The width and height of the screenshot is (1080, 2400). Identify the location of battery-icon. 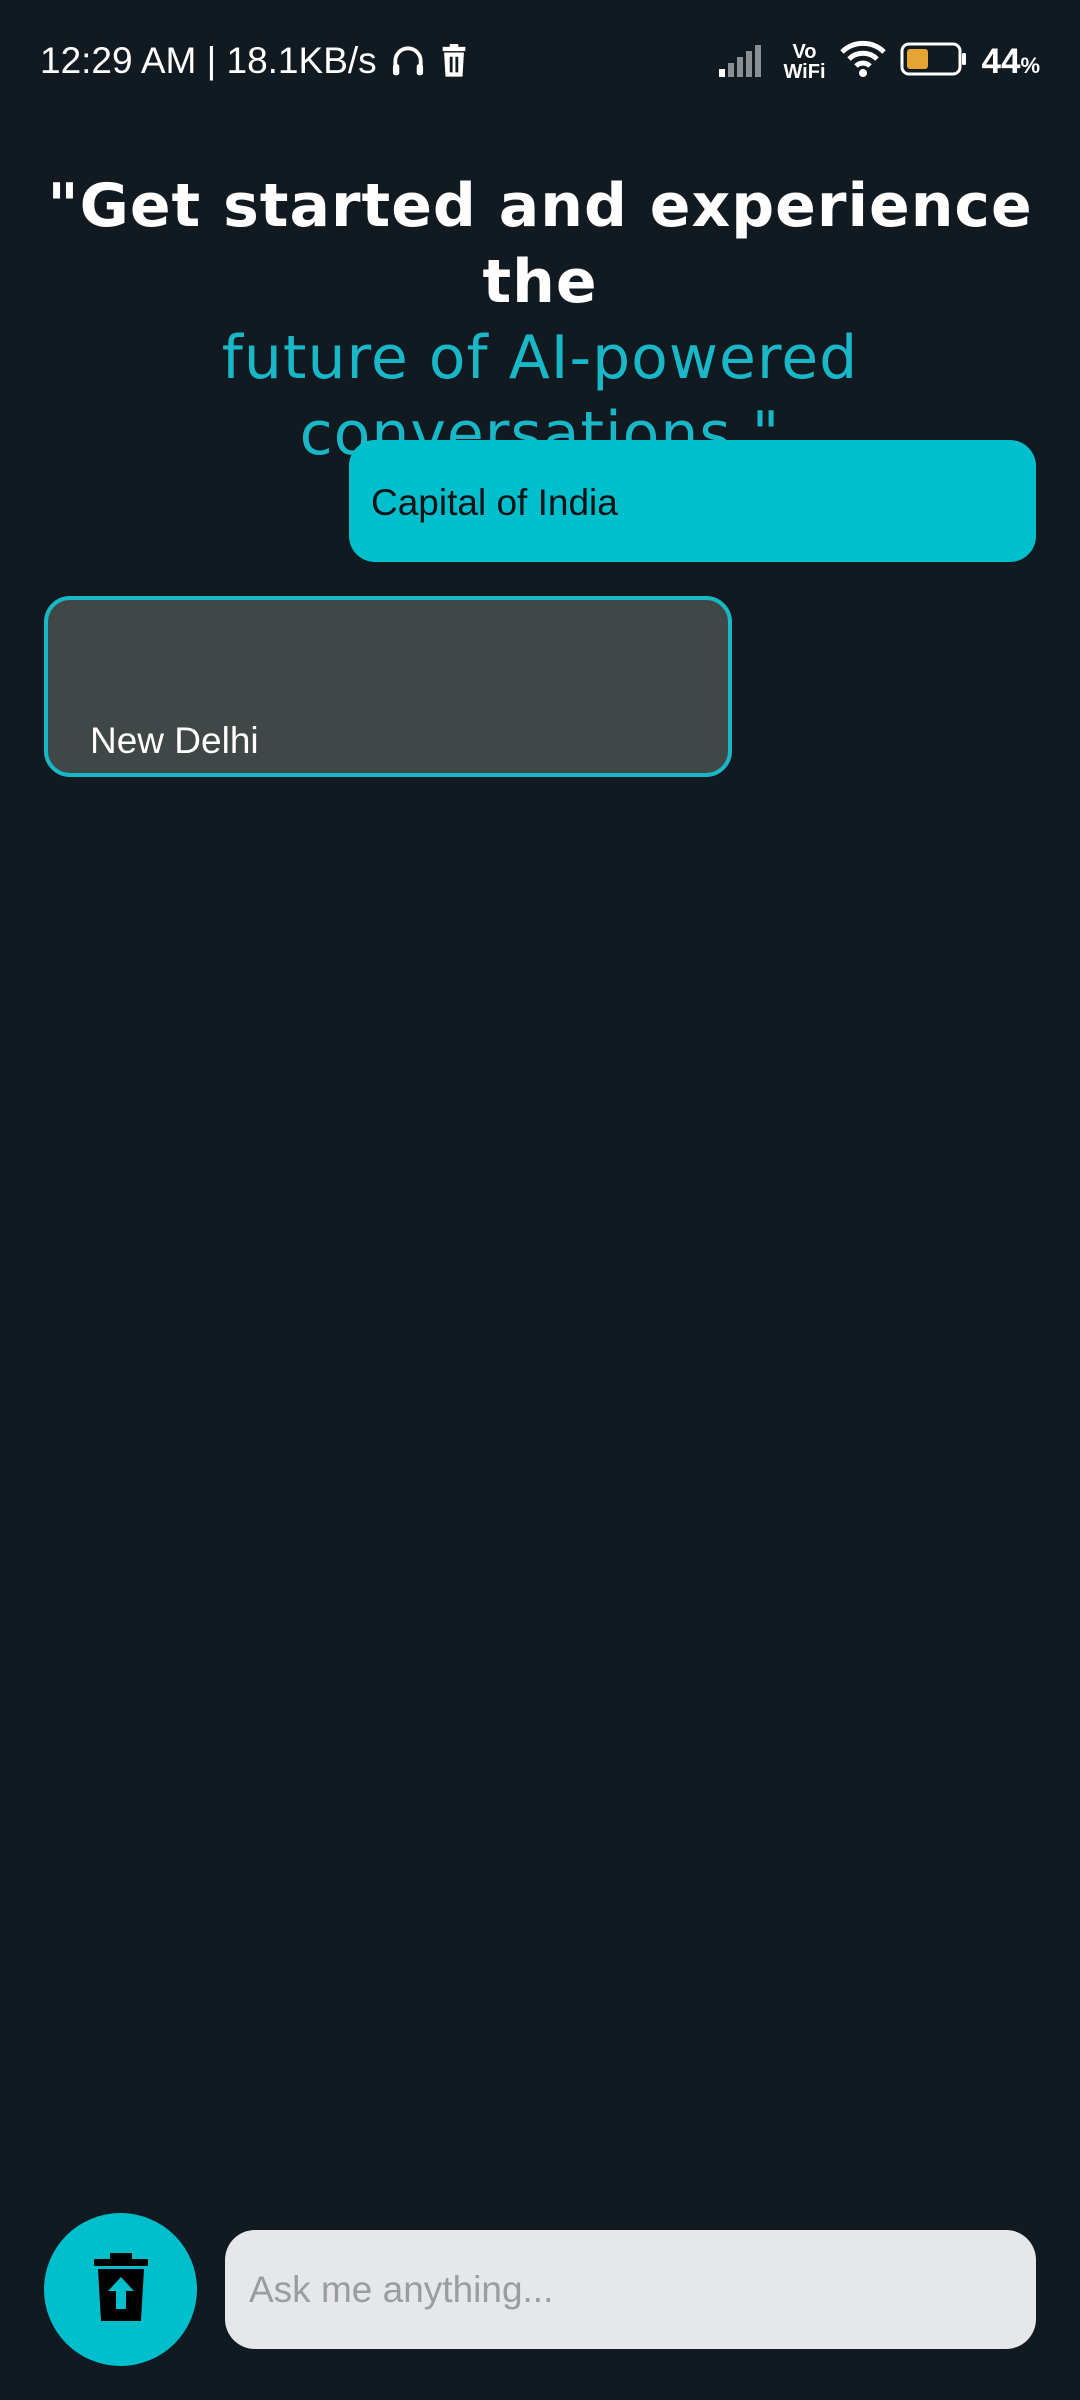
(934, 61).